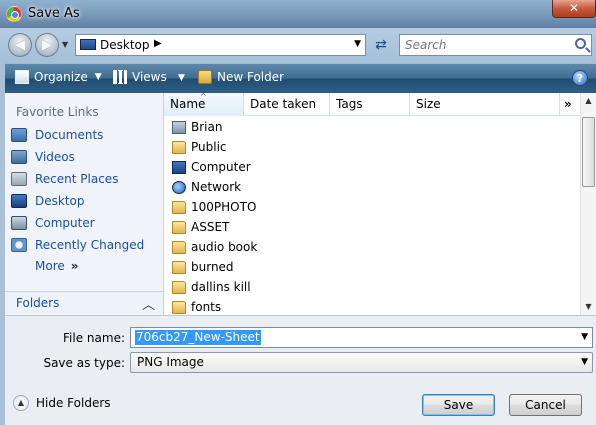 Image resolution: width=596 pixels, height=425 pixels. Describe the element at coordinates (197, 127) in the screenshot. I see `list-item: Brian` at that location.